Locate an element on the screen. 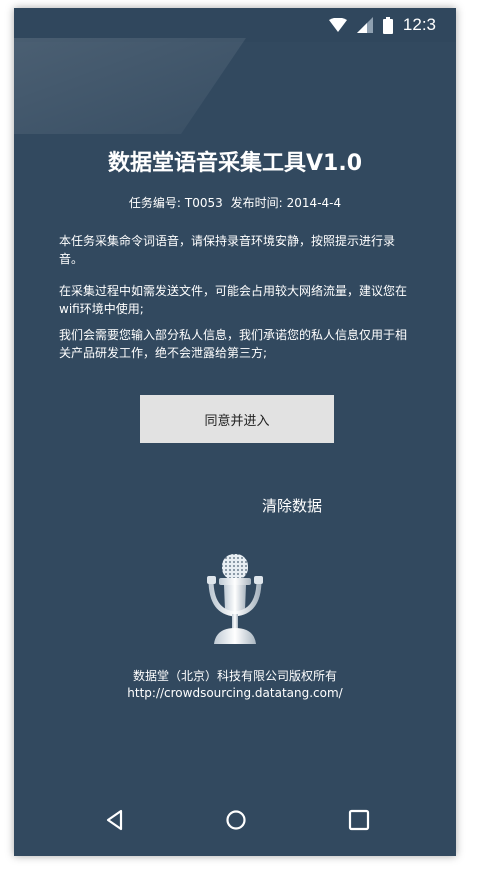 This screenshot has width=480, height=870. recents-icon is located at coordinates (359, 820).